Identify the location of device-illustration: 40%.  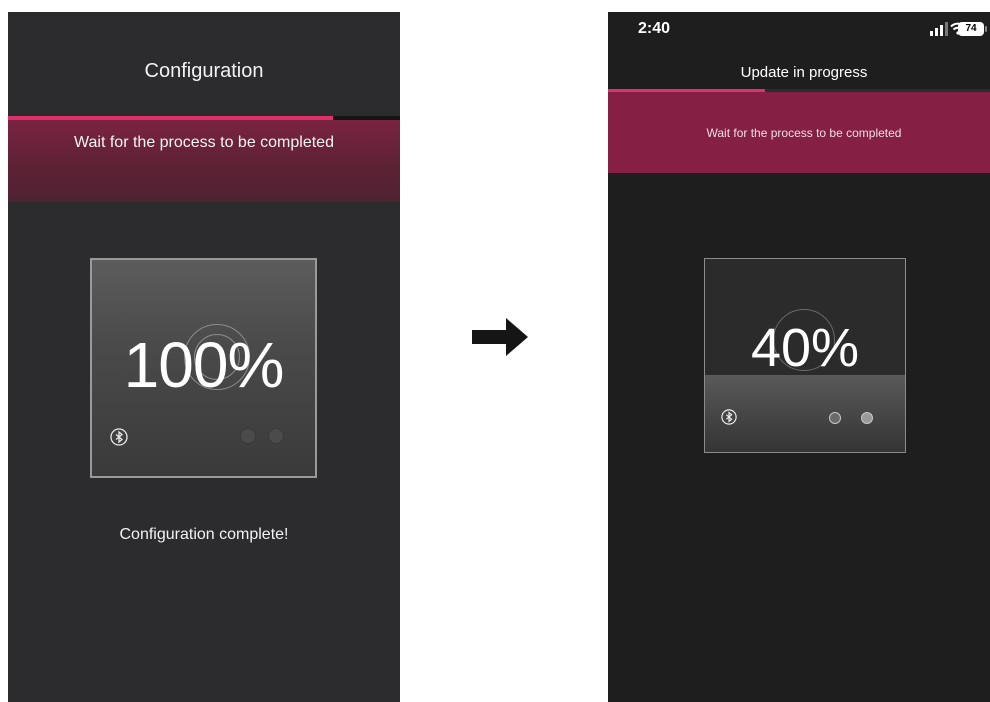
(805, 355).